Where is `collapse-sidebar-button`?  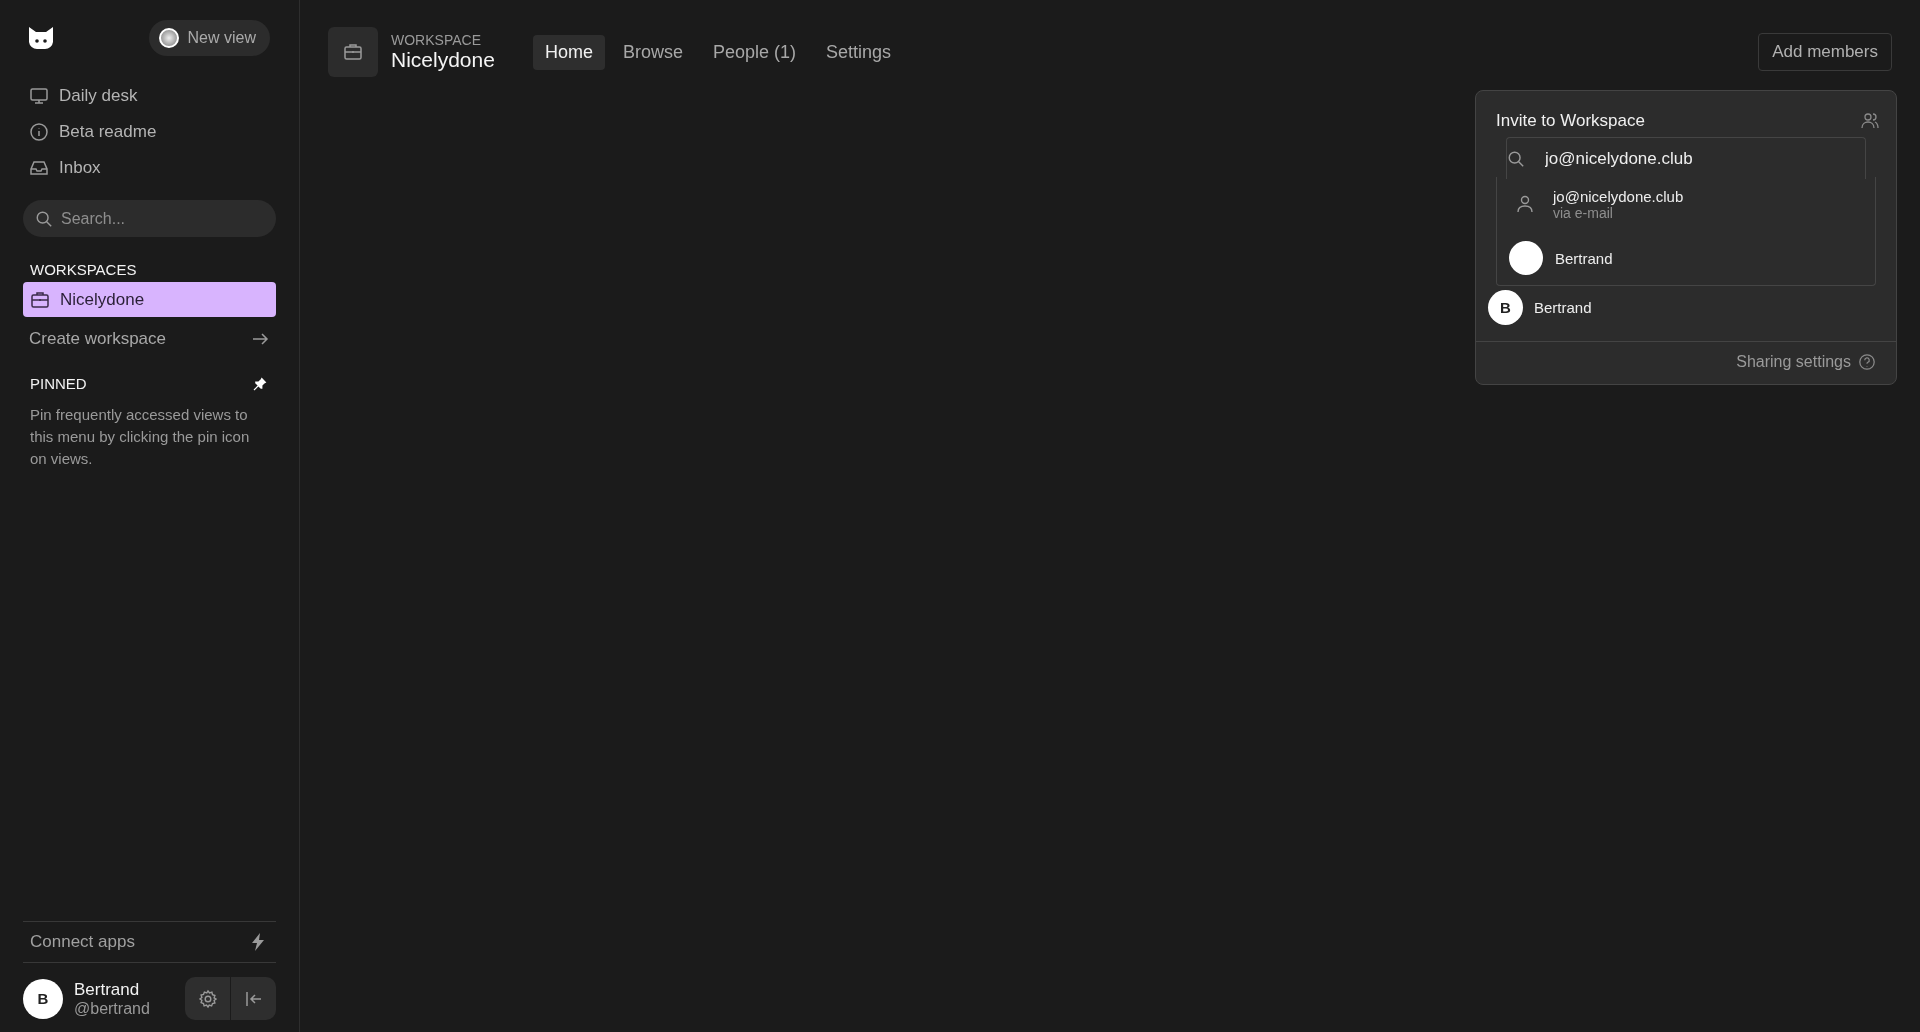
collapse-sidebar-button is located at coordinates (253, 998).